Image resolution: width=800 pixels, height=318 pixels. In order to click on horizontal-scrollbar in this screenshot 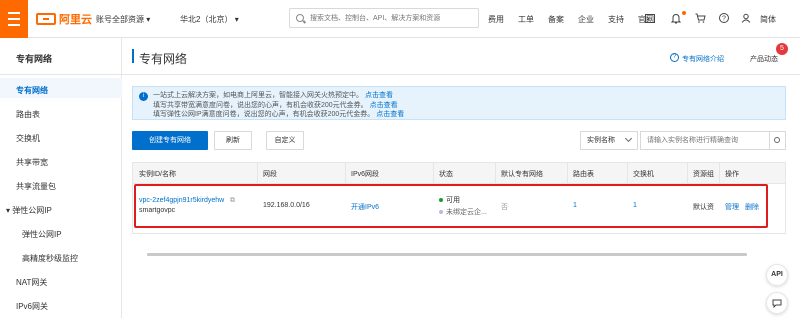, I will do `click(447, 254)`.